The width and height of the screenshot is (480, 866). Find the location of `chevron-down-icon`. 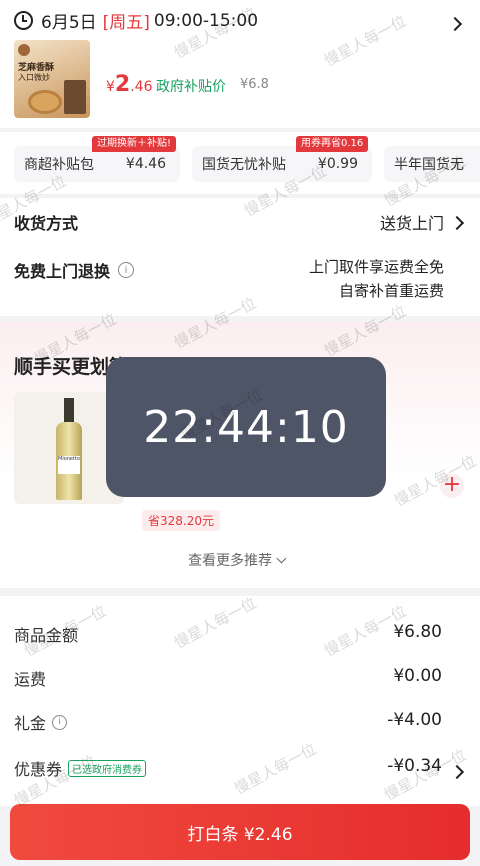

chevron-down-icon is located at coordinates (281, 558).